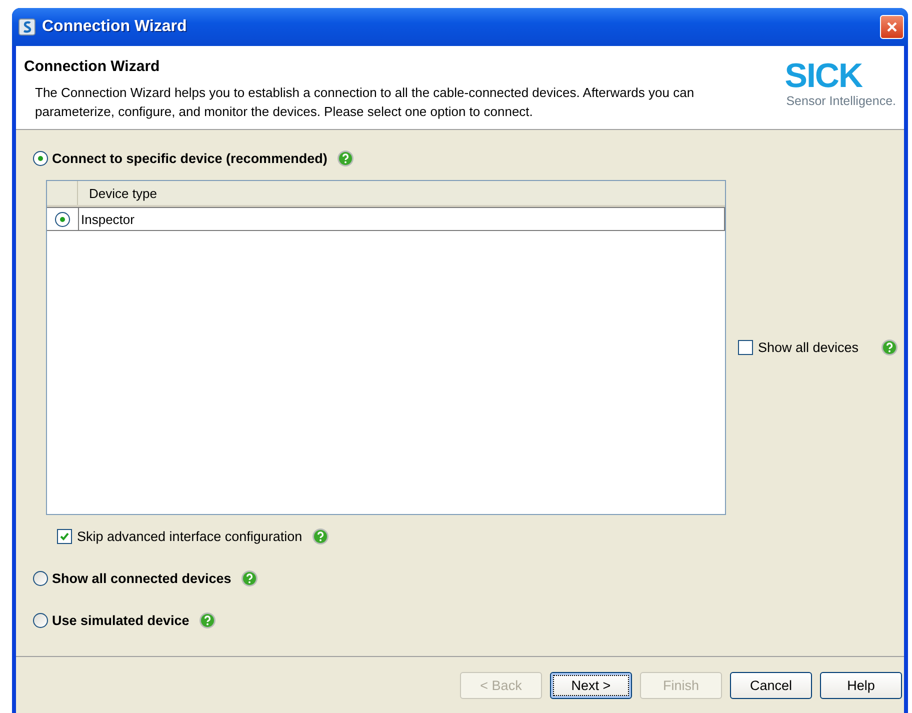 This screenshot has height=713, width=912. Describe the element at coordinates (591, 685) in the screenshot. I see `wizard-button: Next >` at that location.